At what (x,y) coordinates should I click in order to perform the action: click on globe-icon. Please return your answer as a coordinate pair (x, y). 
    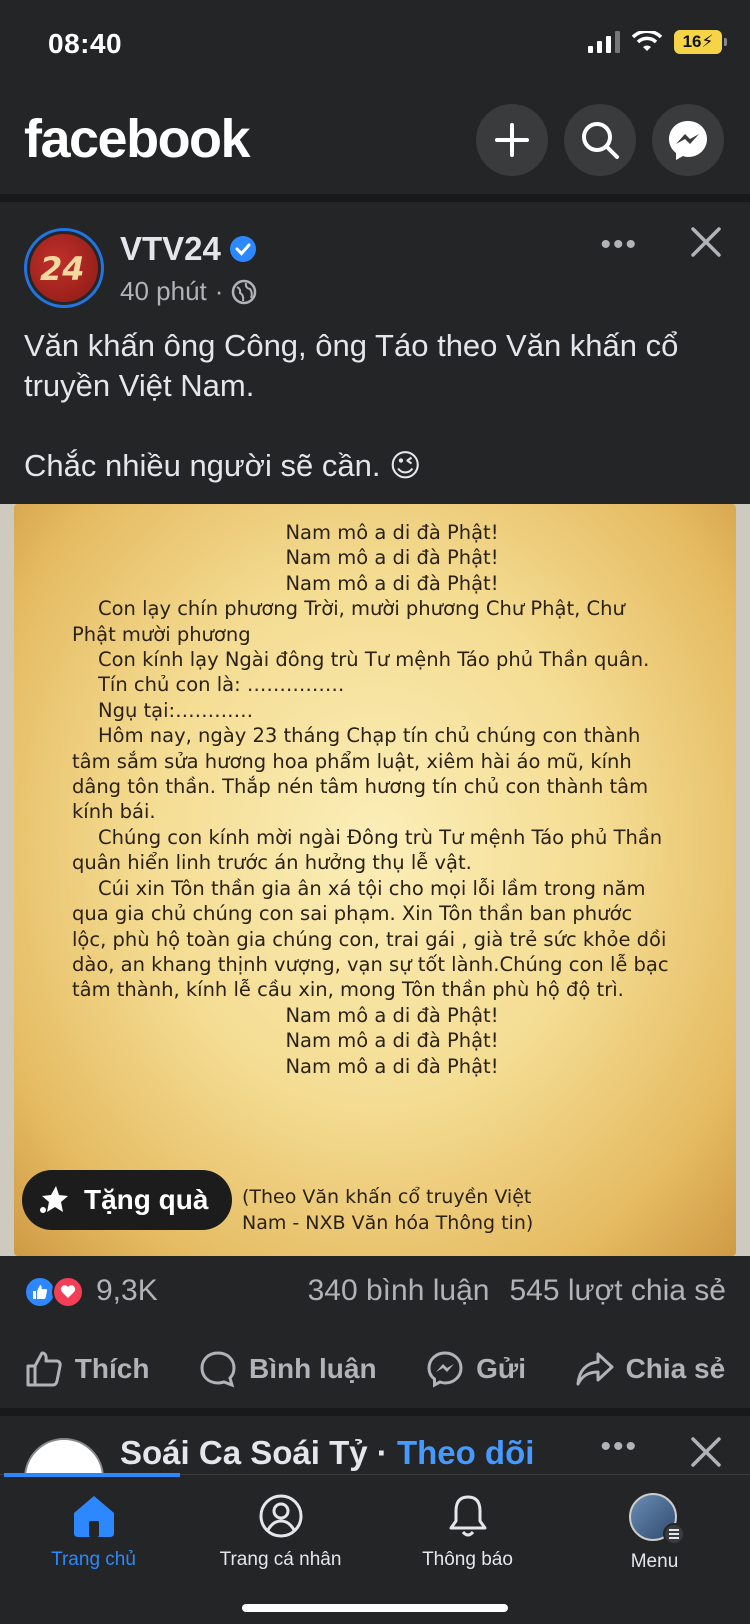
    Looking at the image, I should click on (244, 291).